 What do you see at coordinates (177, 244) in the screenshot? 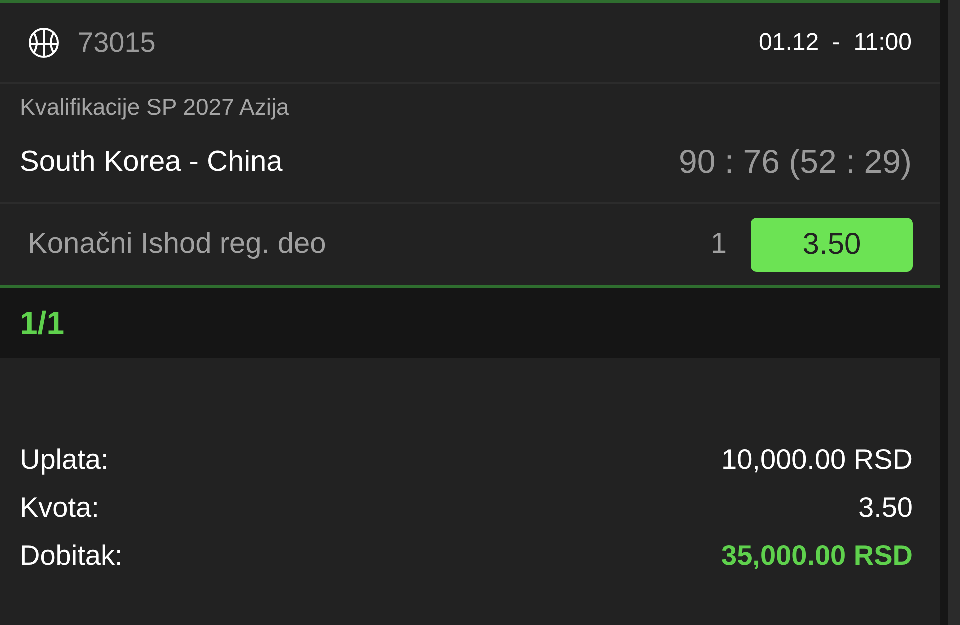
I see `market-name: Konačni Ishod reg. deo` at bounding box center [177, 244].